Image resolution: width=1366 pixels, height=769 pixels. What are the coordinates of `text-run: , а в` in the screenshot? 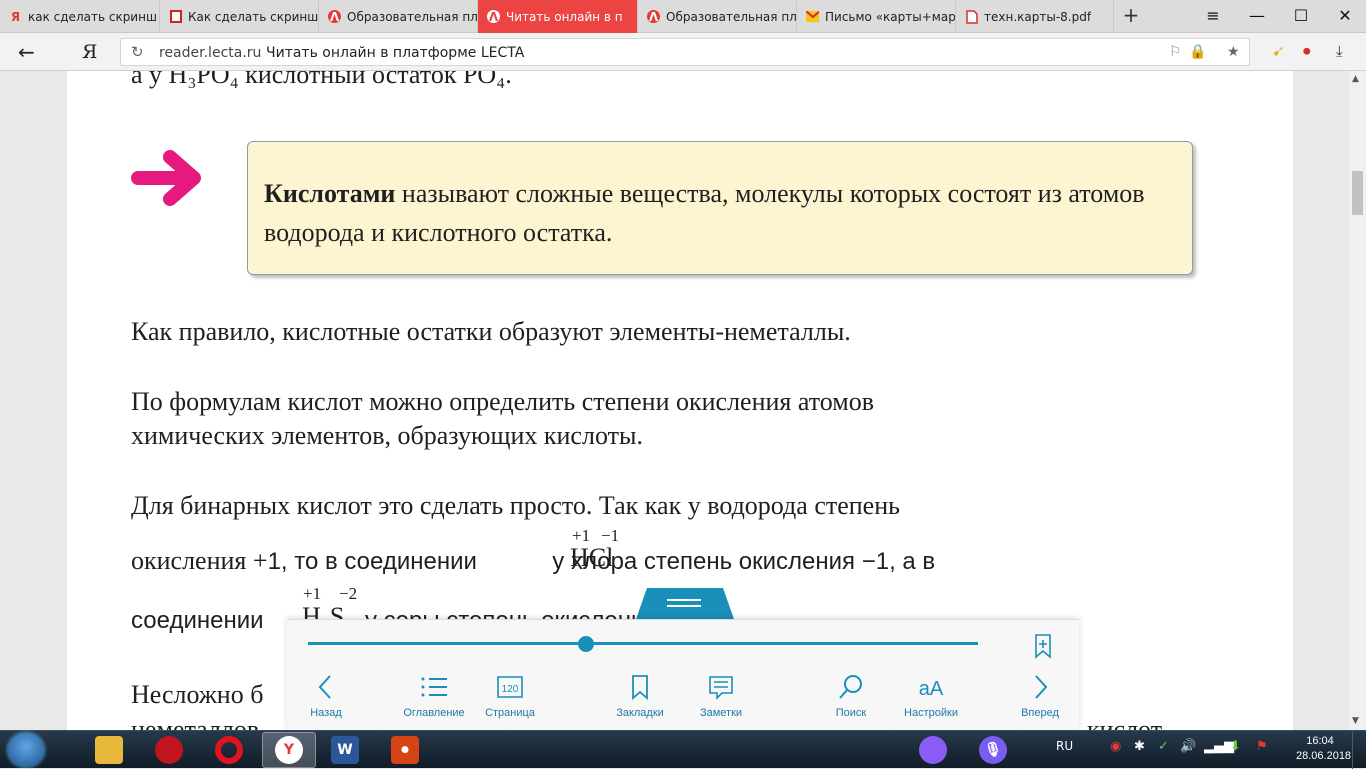 It's located at (912, 561).